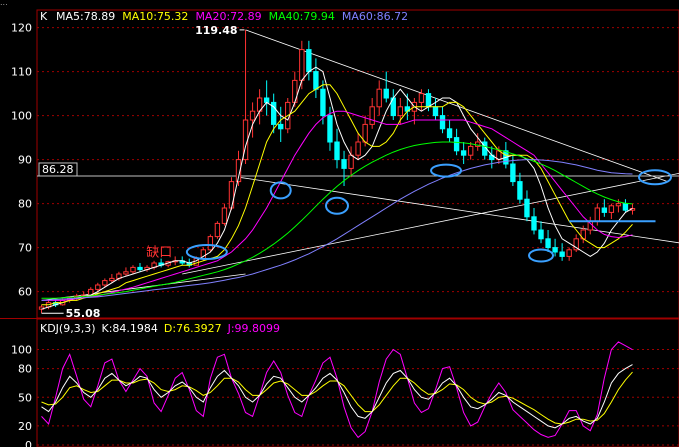  Describe the element at coordinates (28, 443) in the screenshot. I see `kdj-tick-label: 0` at that location.